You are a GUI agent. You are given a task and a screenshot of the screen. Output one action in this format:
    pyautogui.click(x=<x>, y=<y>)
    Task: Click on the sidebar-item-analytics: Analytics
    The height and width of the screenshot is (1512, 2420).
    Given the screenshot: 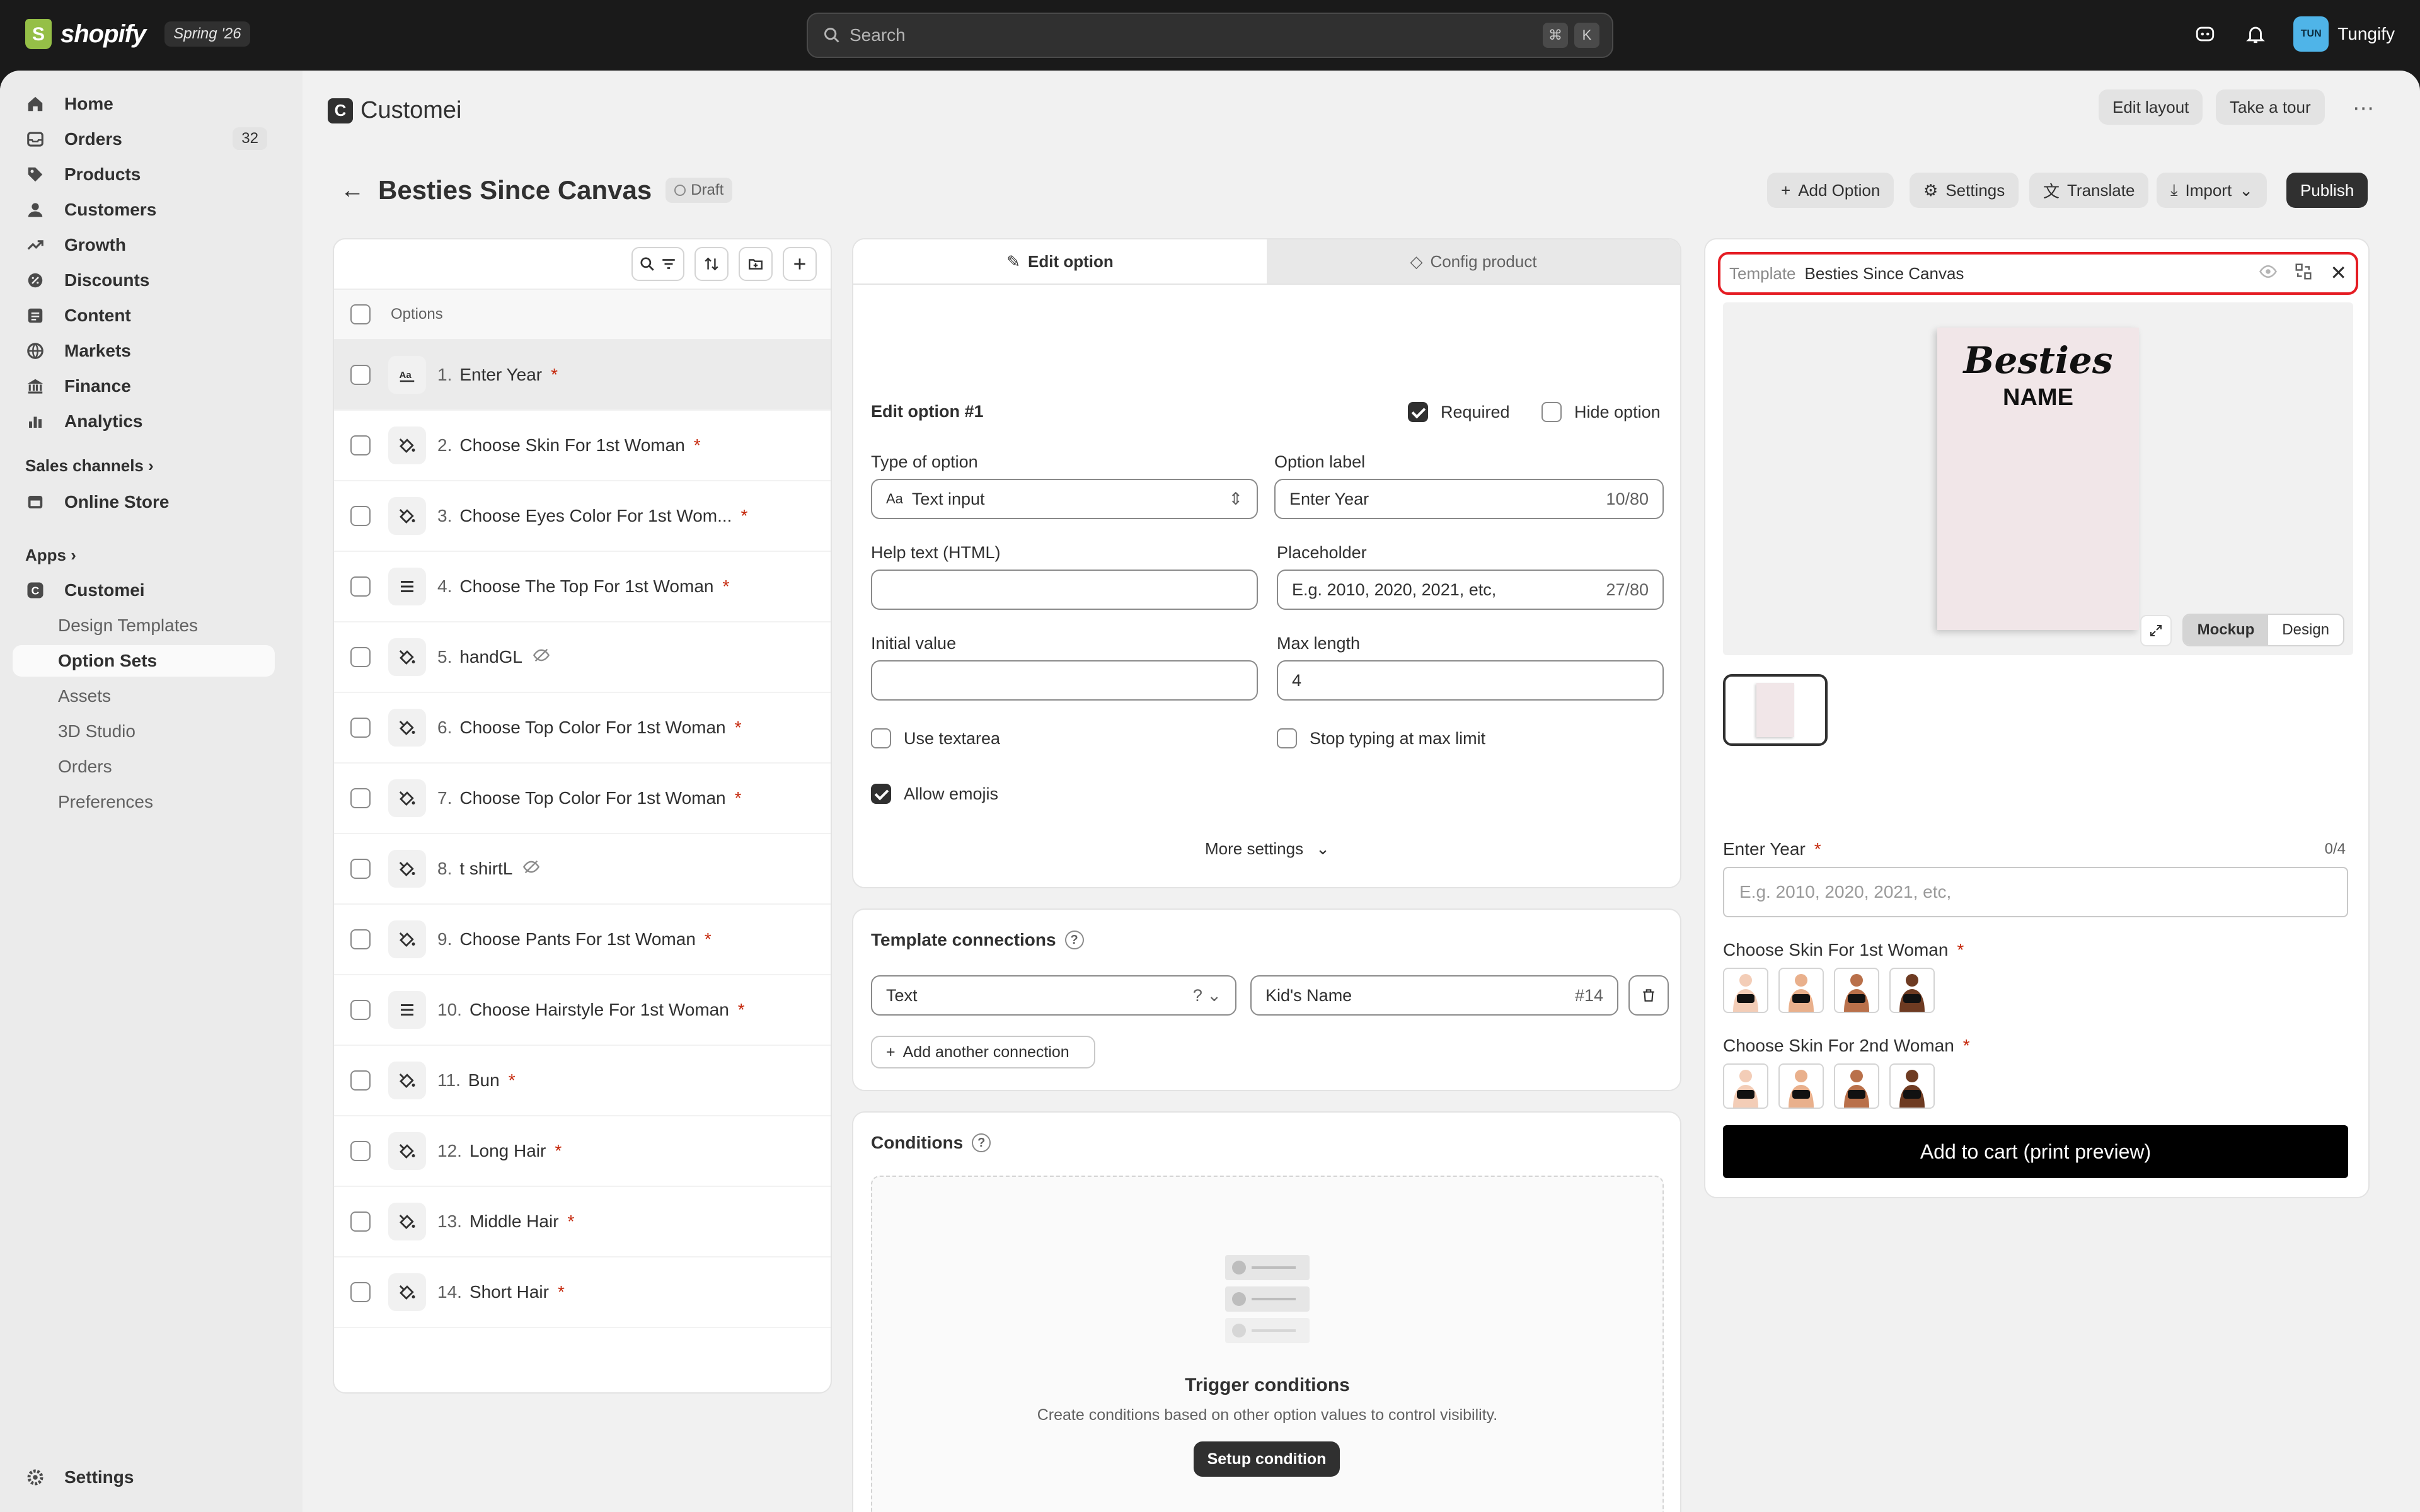 What is the action you would take?
    pyautogui.click(x=144, y=421)
    